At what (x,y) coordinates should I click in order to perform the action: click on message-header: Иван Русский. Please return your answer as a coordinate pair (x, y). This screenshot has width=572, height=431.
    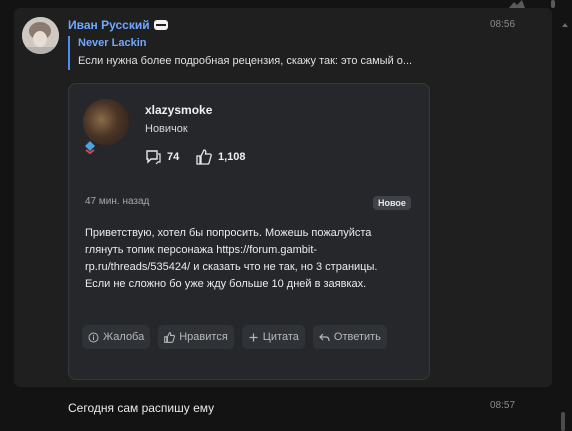
    Looking at the image, I should click on (118, 25).